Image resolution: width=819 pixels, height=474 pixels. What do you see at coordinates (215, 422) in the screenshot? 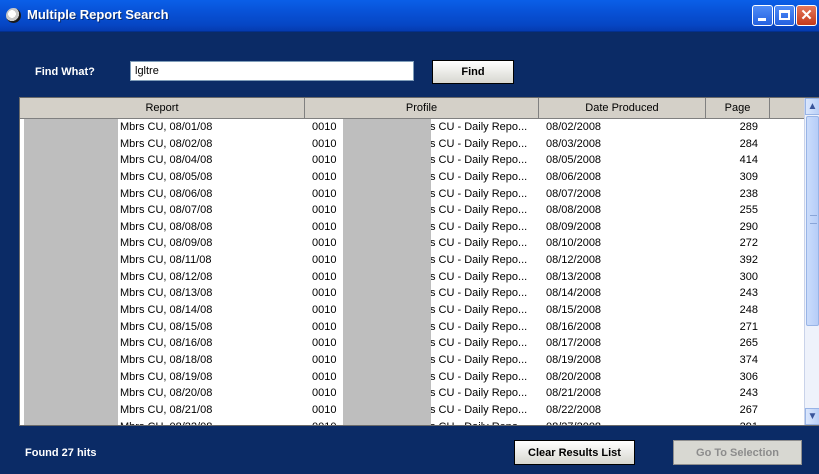
I see `report-cell: Mbrs CU, 08/22/08` at bounding box center [215, 422].